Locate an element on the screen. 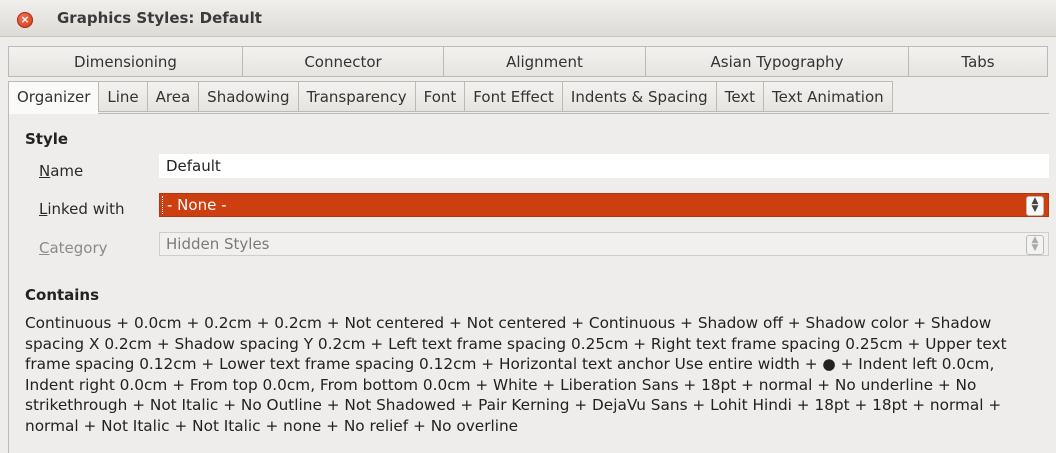 The height and width of the screenshot is (453, 1056). name-label-rest: ame is located at coordinates (67, 171).